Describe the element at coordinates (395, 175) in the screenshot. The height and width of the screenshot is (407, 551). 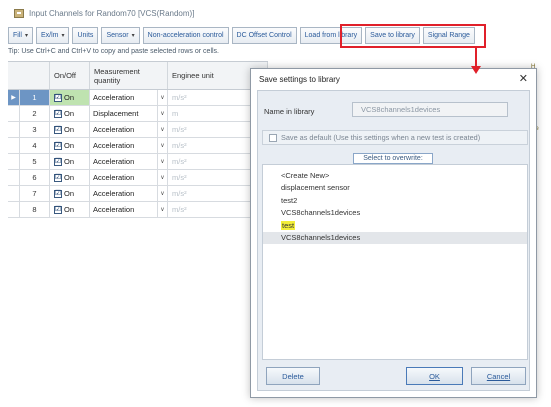
I see `list-item: <Create New>` at that location.